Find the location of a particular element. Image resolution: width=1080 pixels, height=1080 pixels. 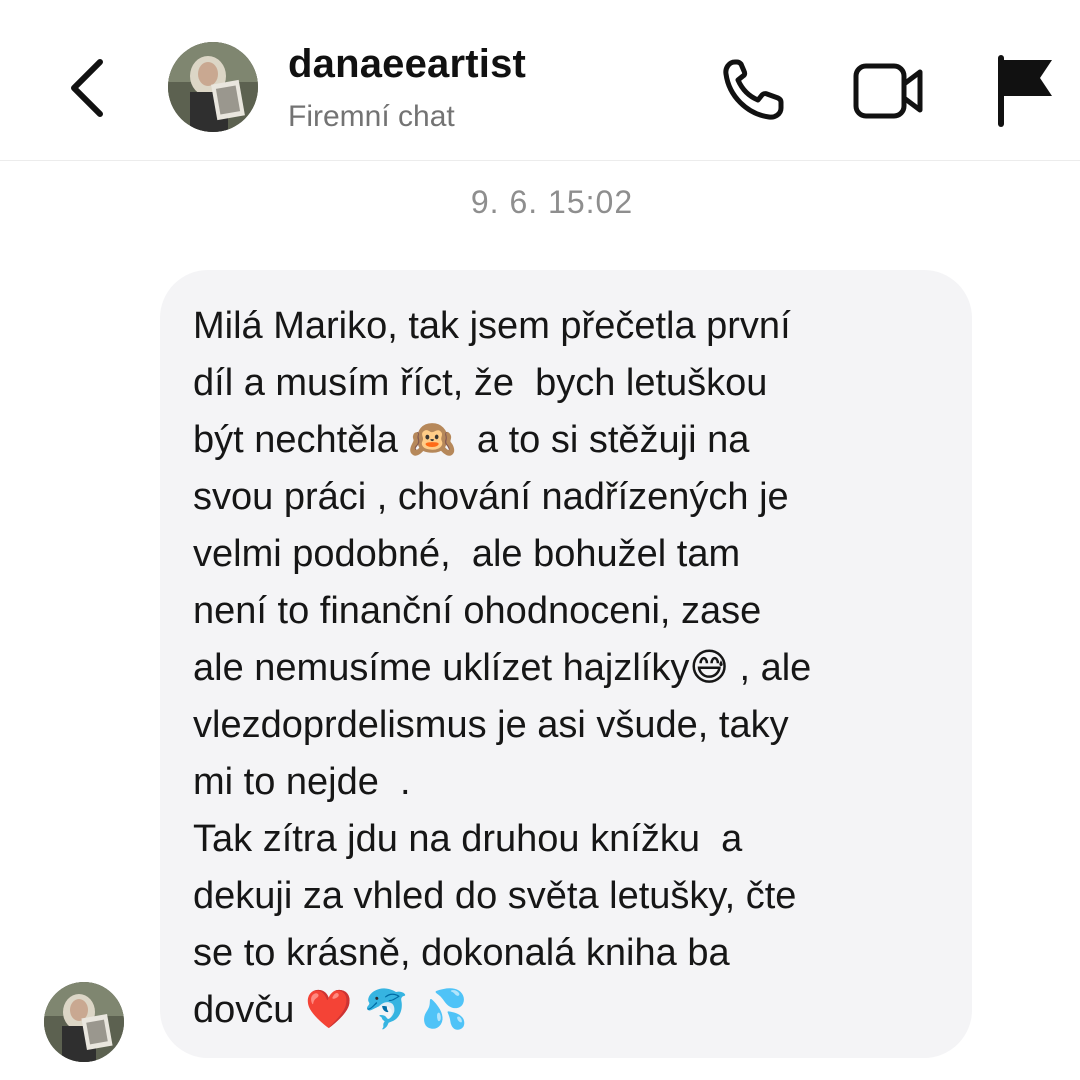

message-line: dovču ❤️ 🐬 💦 is located at coordinates (331, 1010).